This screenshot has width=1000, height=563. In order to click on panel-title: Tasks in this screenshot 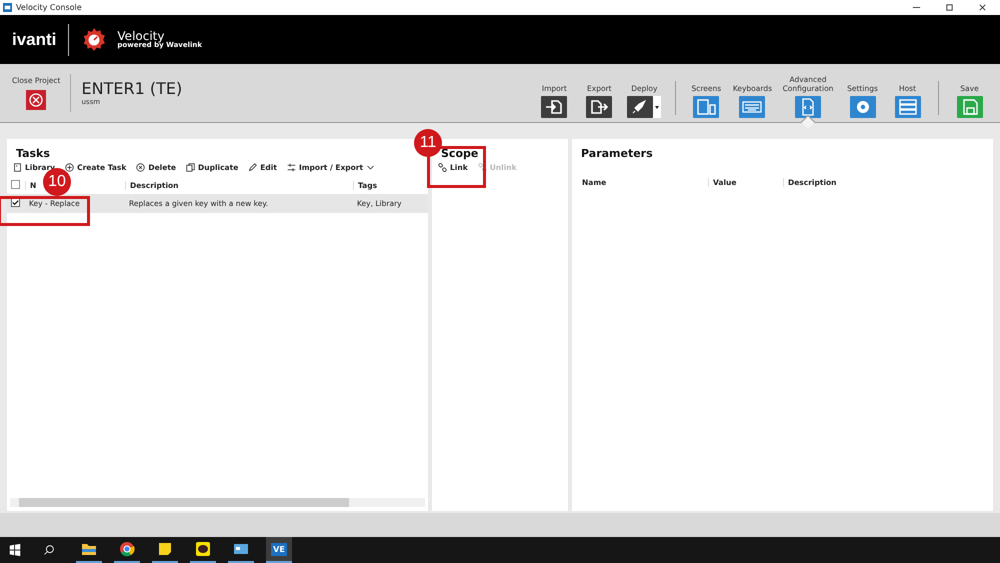, I will do `click(33, 153)`.